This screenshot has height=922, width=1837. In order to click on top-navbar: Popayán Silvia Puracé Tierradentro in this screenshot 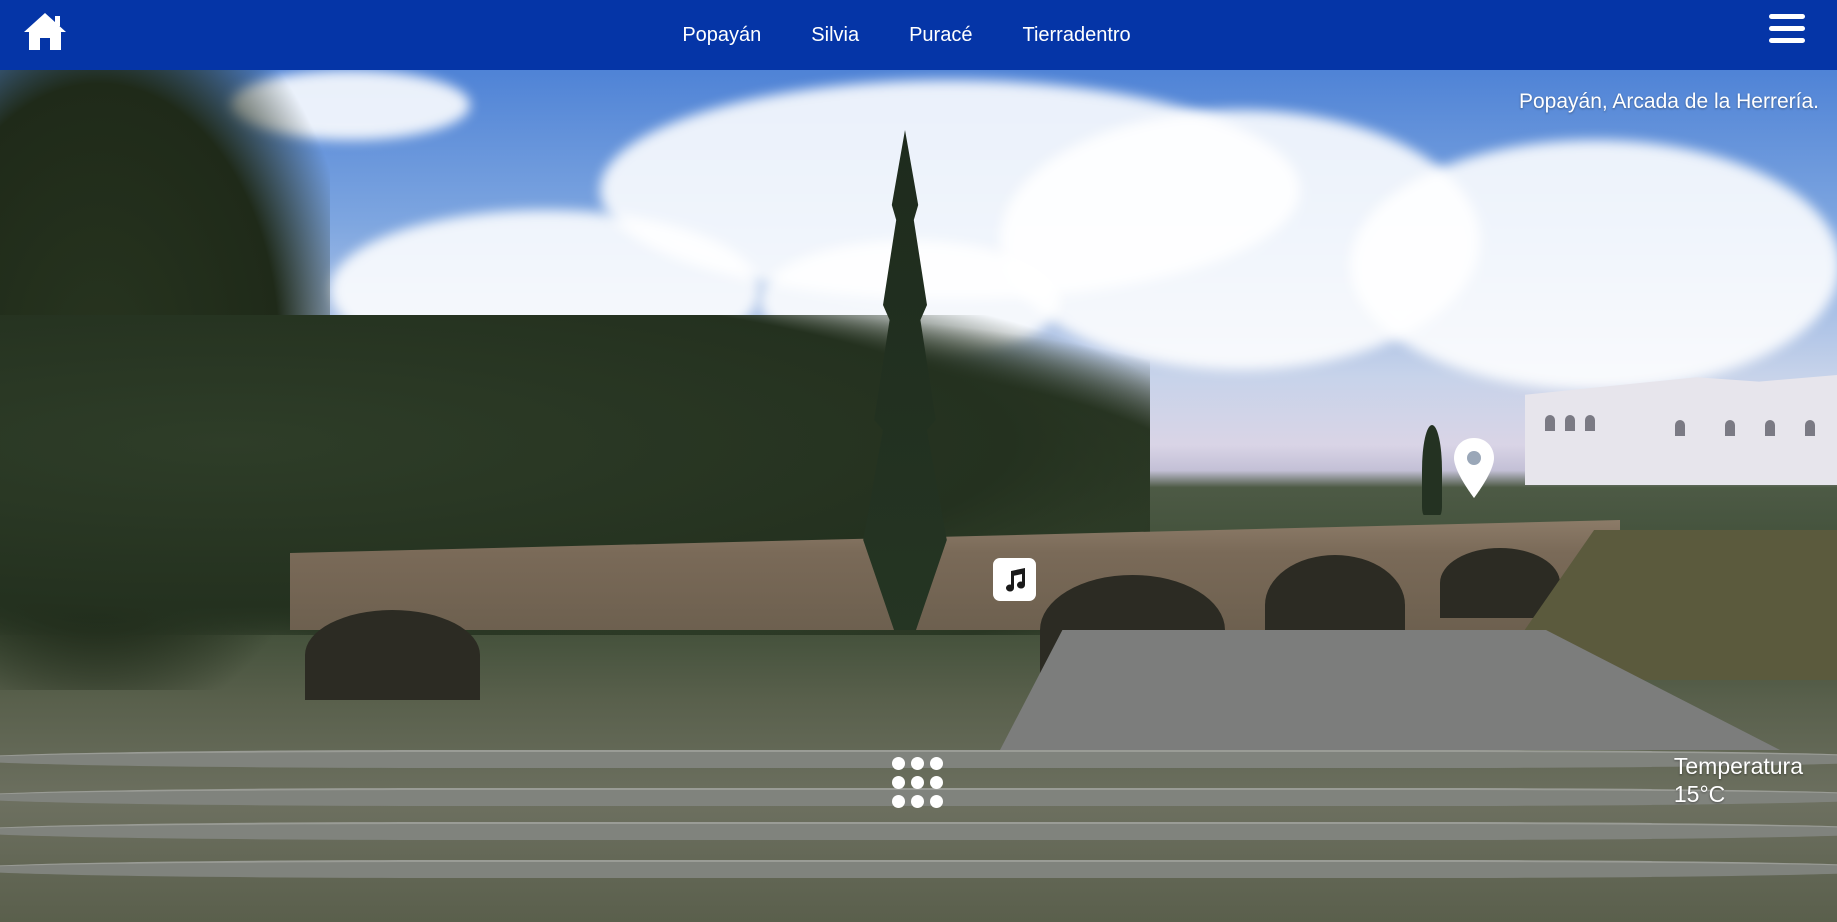, I will do `click(918, 35)`.